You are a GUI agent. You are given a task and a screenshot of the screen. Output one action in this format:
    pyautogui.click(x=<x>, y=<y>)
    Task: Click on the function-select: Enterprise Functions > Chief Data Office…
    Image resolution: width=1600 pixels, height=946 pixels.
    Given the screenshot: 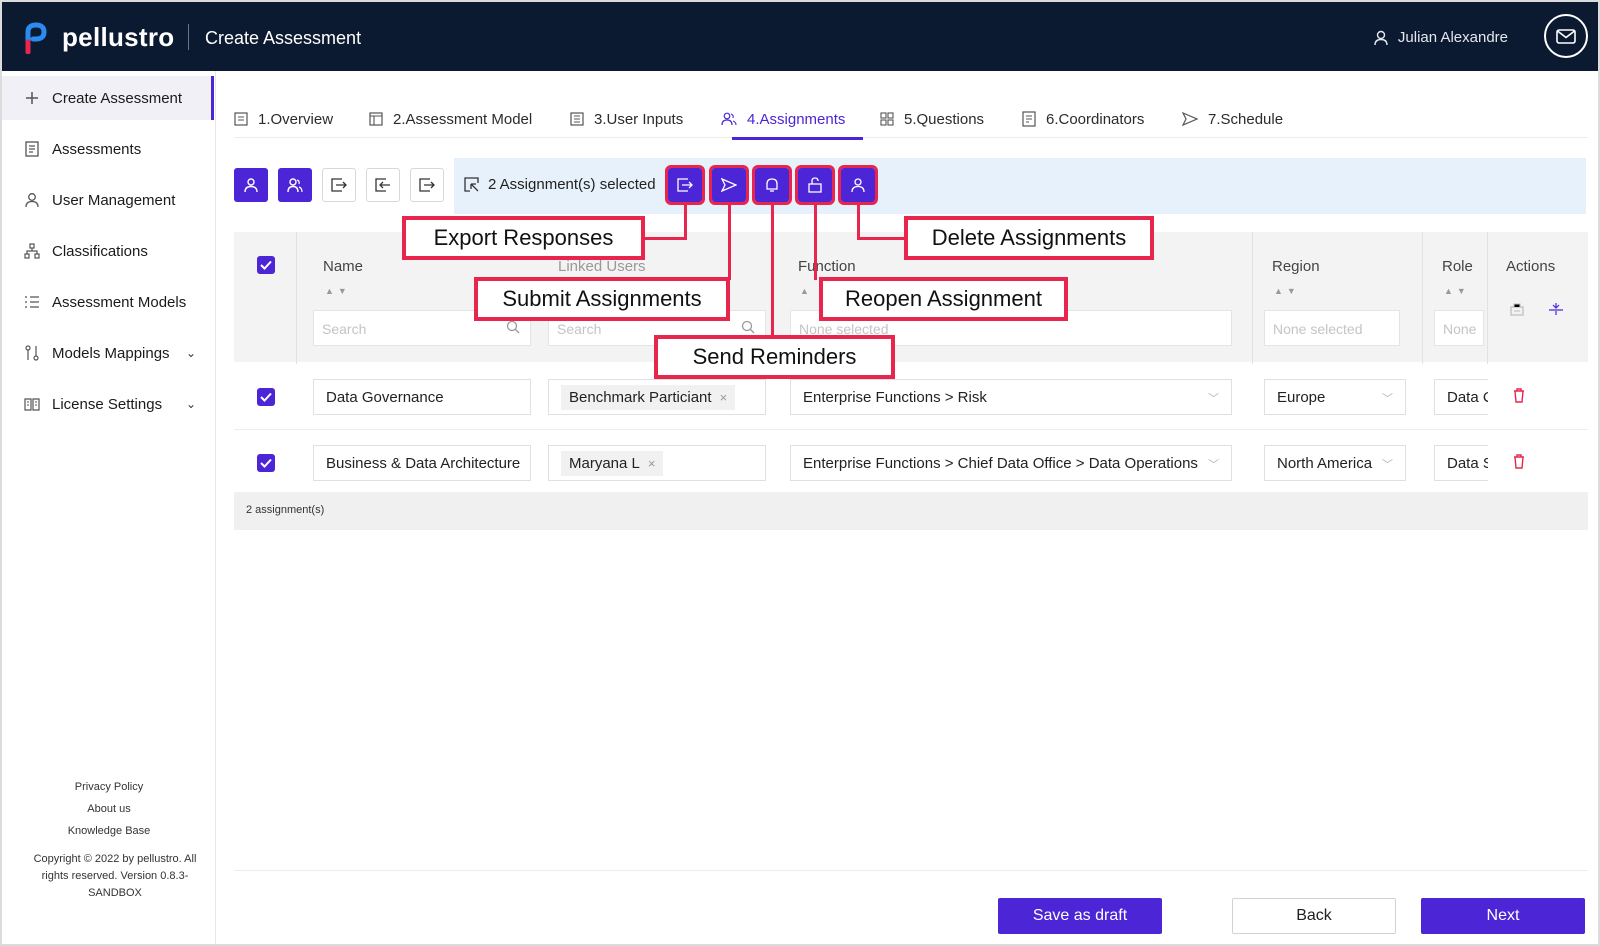 What is the action you would take?
    pyautogui.click(x=1011, y=463)
    